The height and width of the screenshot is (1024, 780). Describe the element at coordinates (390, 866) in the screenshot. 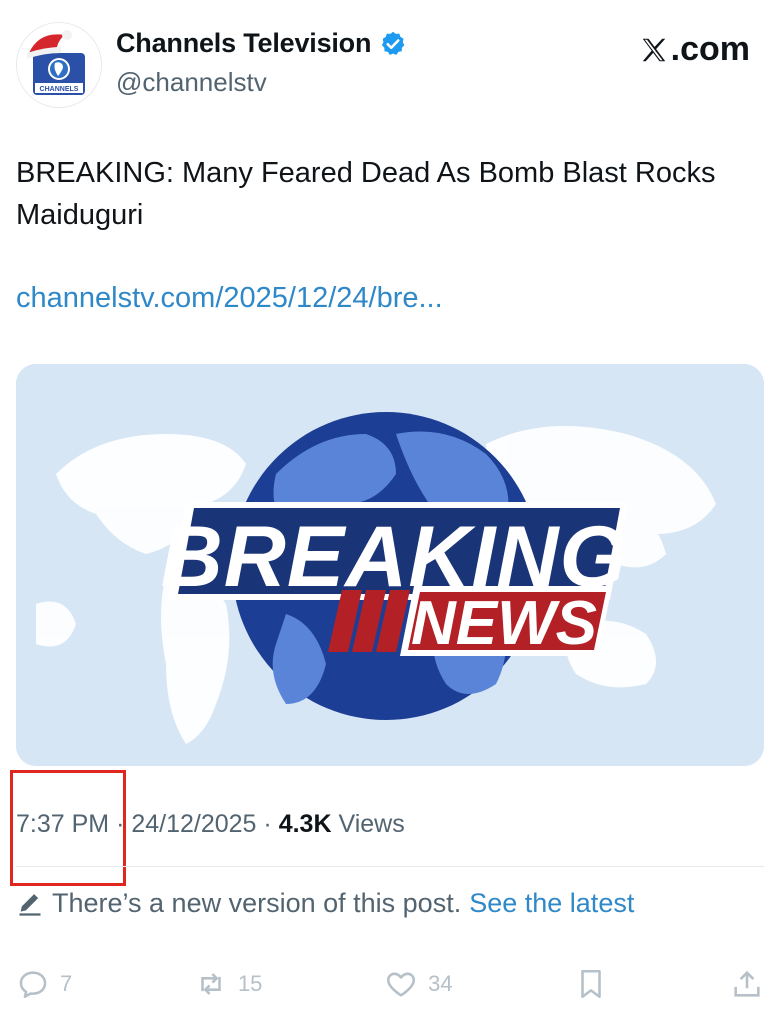

I see `divider` at that location.